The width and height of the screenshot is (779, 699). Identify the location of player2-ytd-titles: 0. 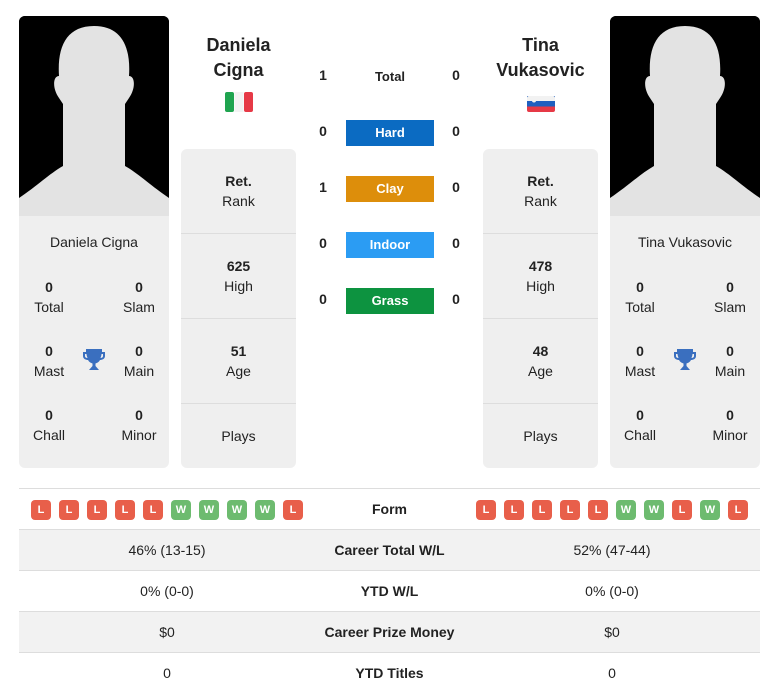
(612, 673).